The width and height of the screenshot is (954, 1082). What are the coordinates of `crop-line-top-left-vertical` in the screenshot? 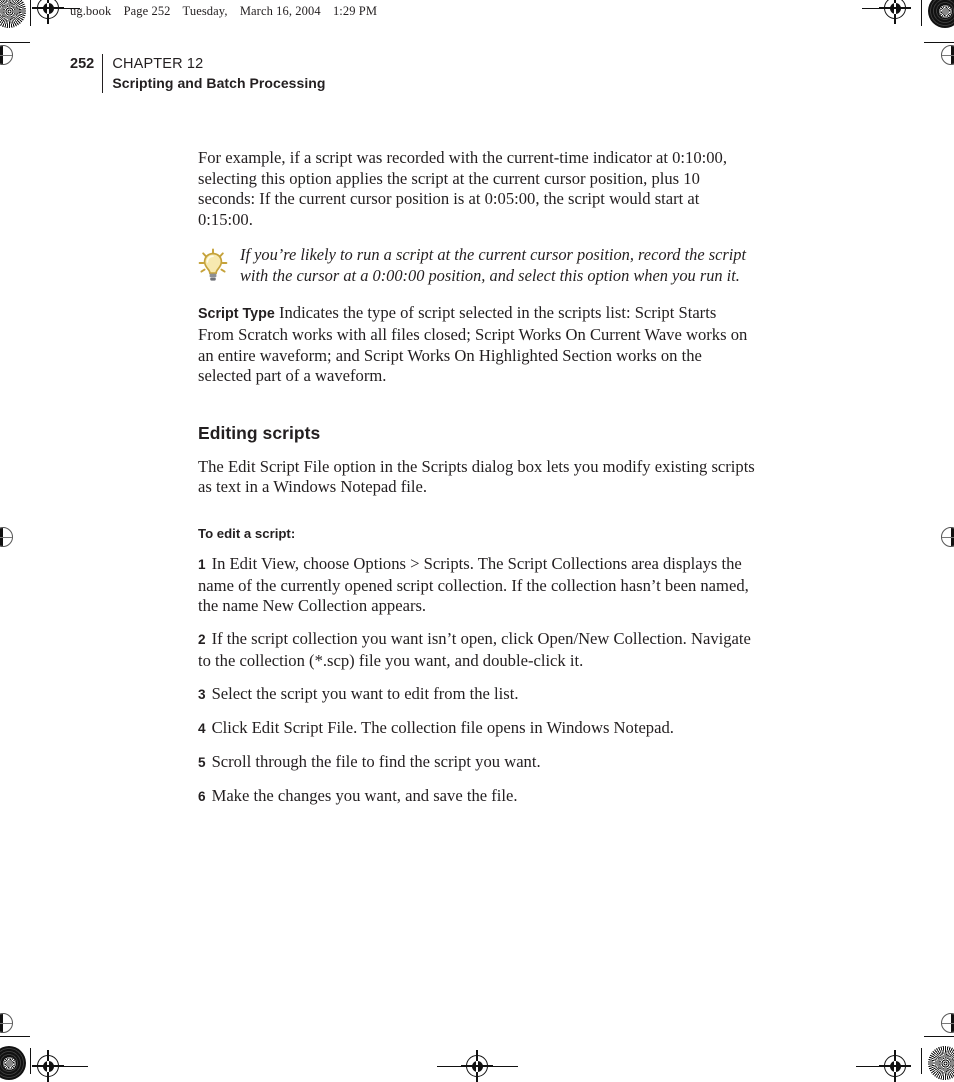 It's located at (31, 13).